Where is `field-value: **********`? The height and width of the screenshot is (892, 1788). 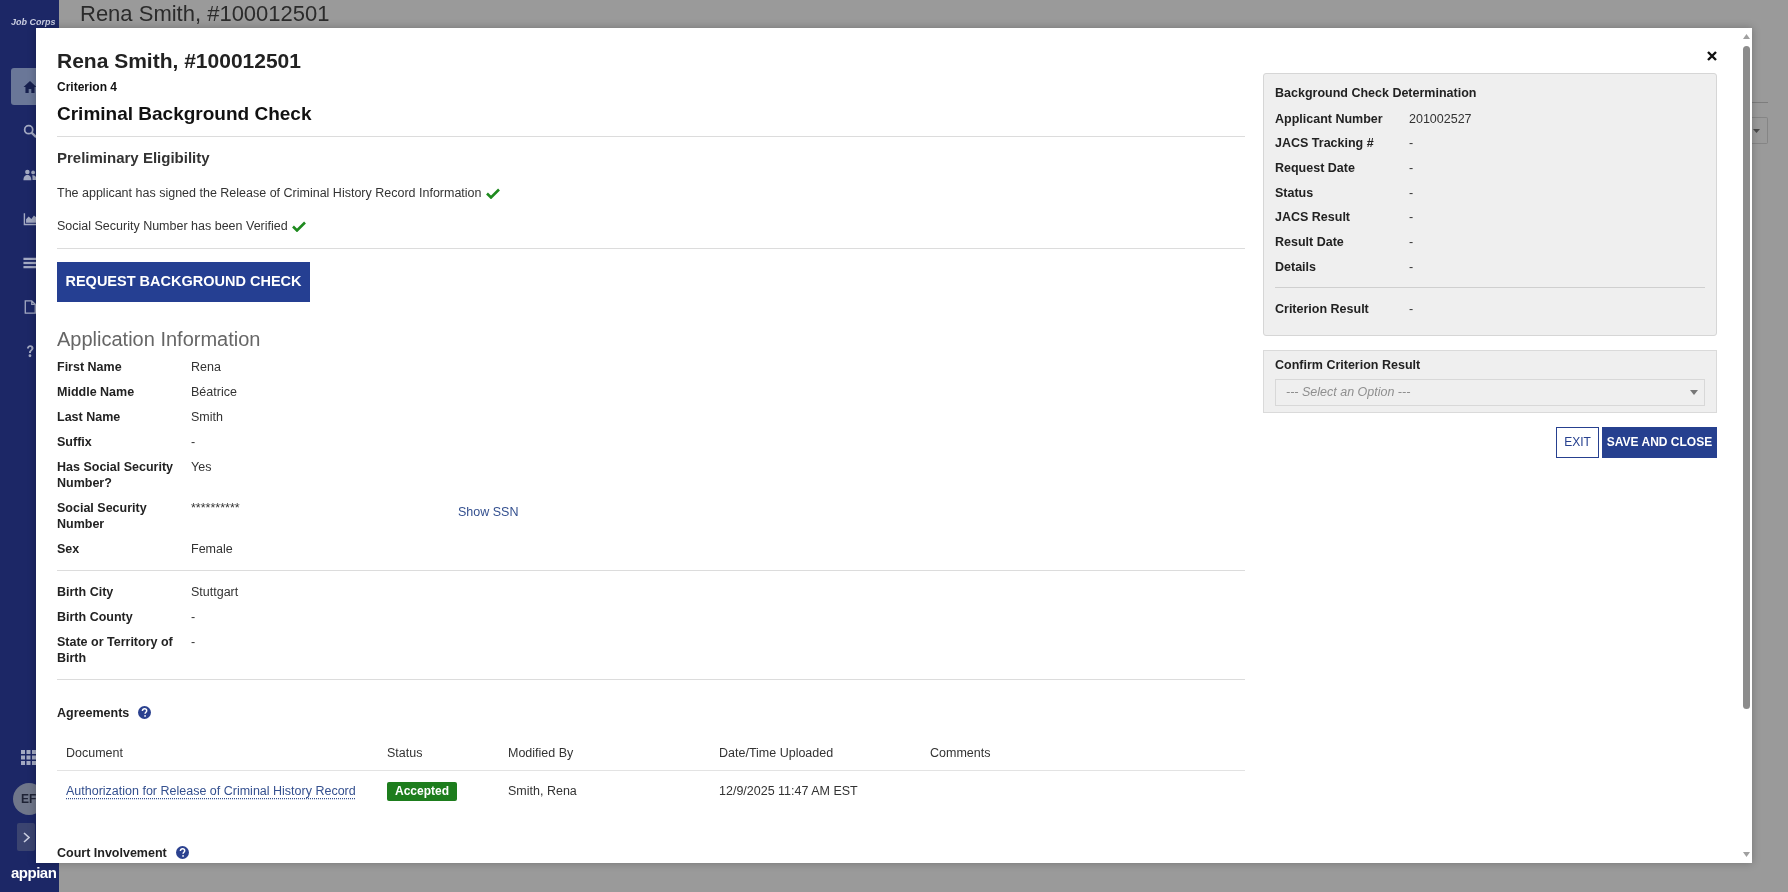 field-value: ********** is located at coordinates (216, 508).